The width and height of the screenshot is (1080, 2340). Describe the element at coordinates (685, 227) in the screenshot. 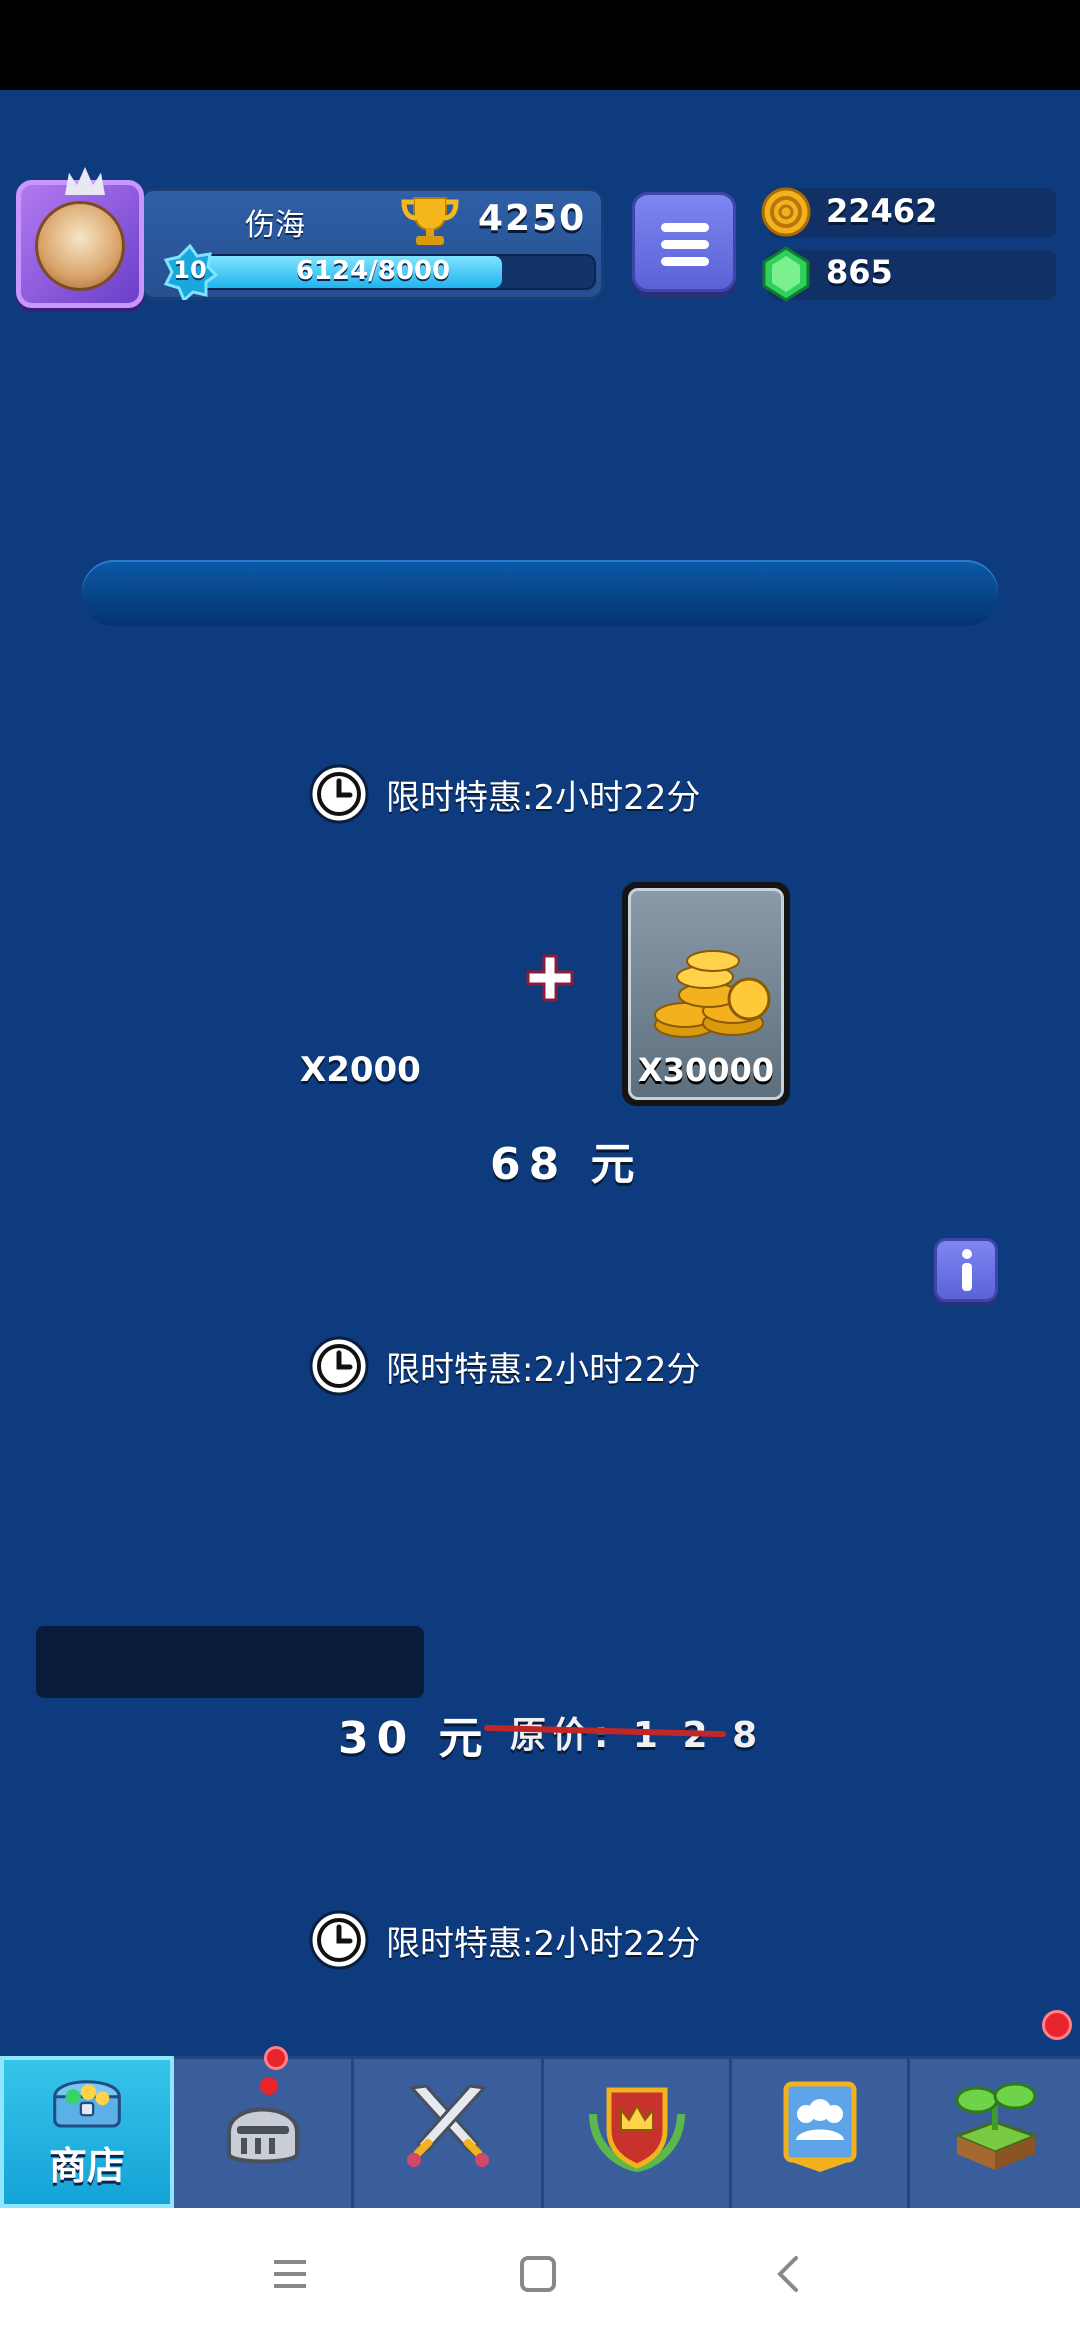

I see `menu-icon` at that location.